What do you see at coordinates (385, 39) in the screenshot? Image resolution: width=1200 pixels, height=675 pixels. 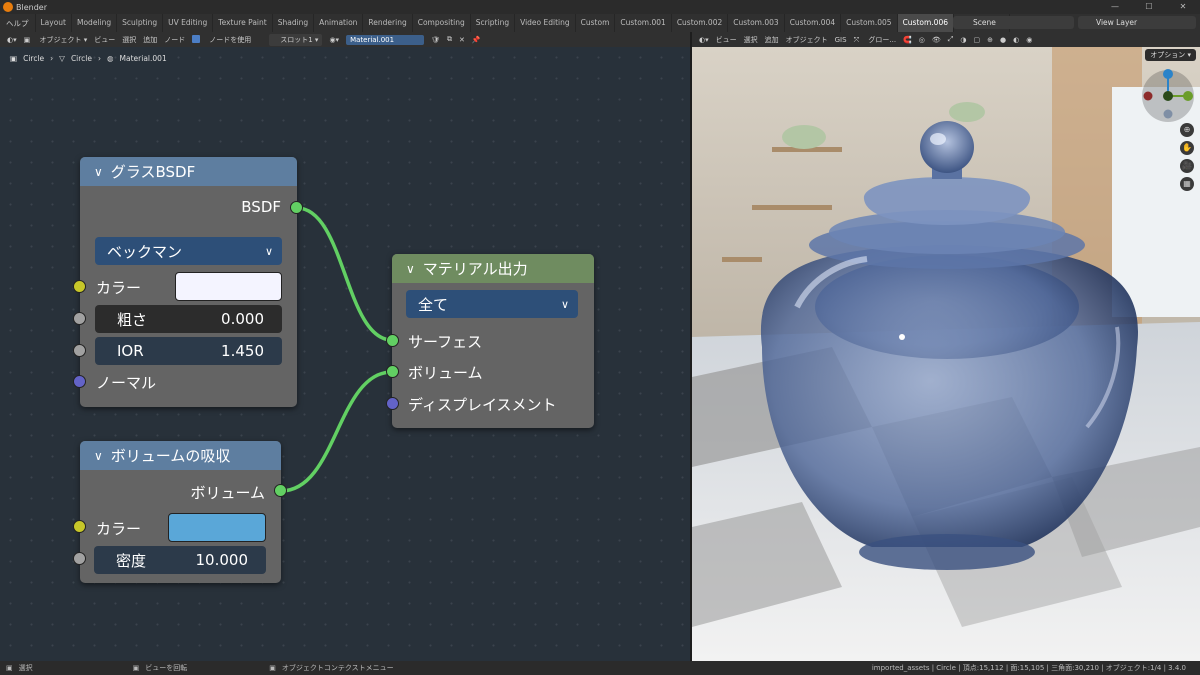 I see `material-name-field: Material.001` at bounding box center [385, 39].